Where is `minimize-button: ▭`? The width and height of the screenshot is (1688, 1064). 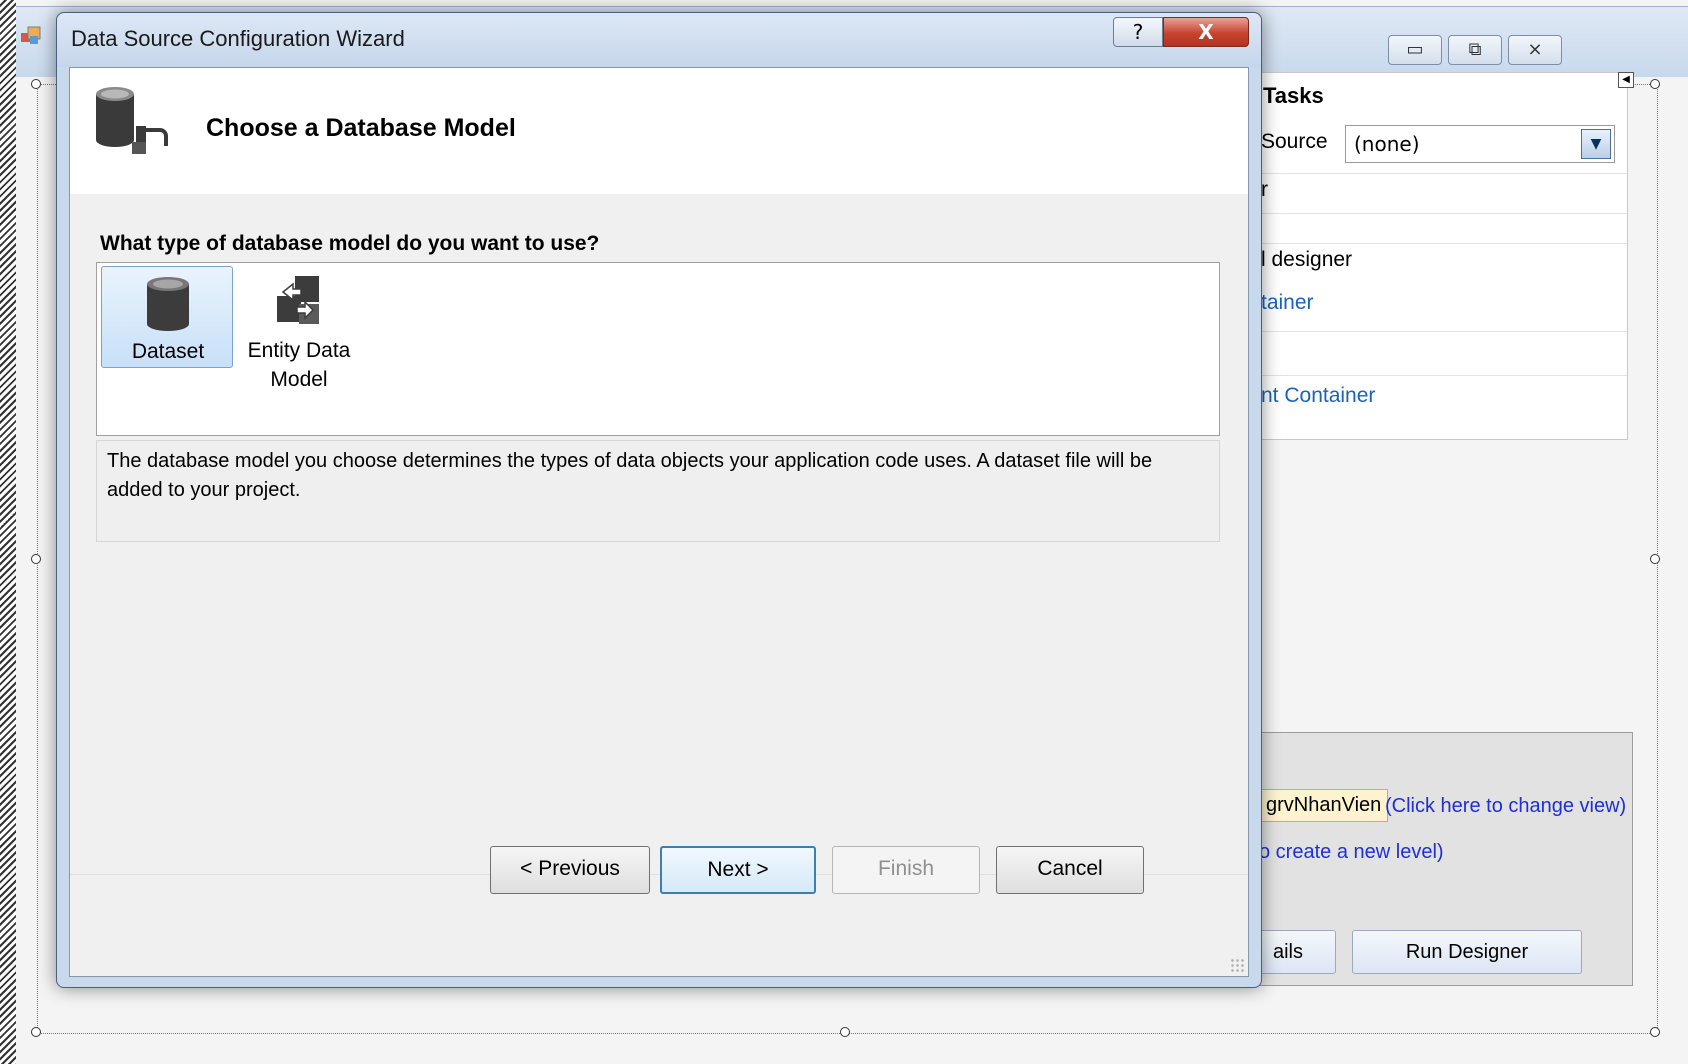 minimize-button: ▭ is located at coordinates (1415, 50).